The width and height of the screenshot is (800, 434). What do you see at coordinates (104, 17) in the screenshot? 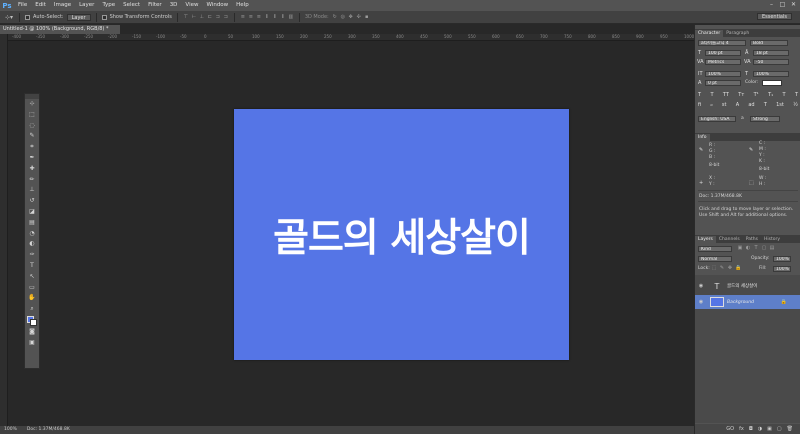
I see `show-transform-checkbox` at bounding box center [104, 17].